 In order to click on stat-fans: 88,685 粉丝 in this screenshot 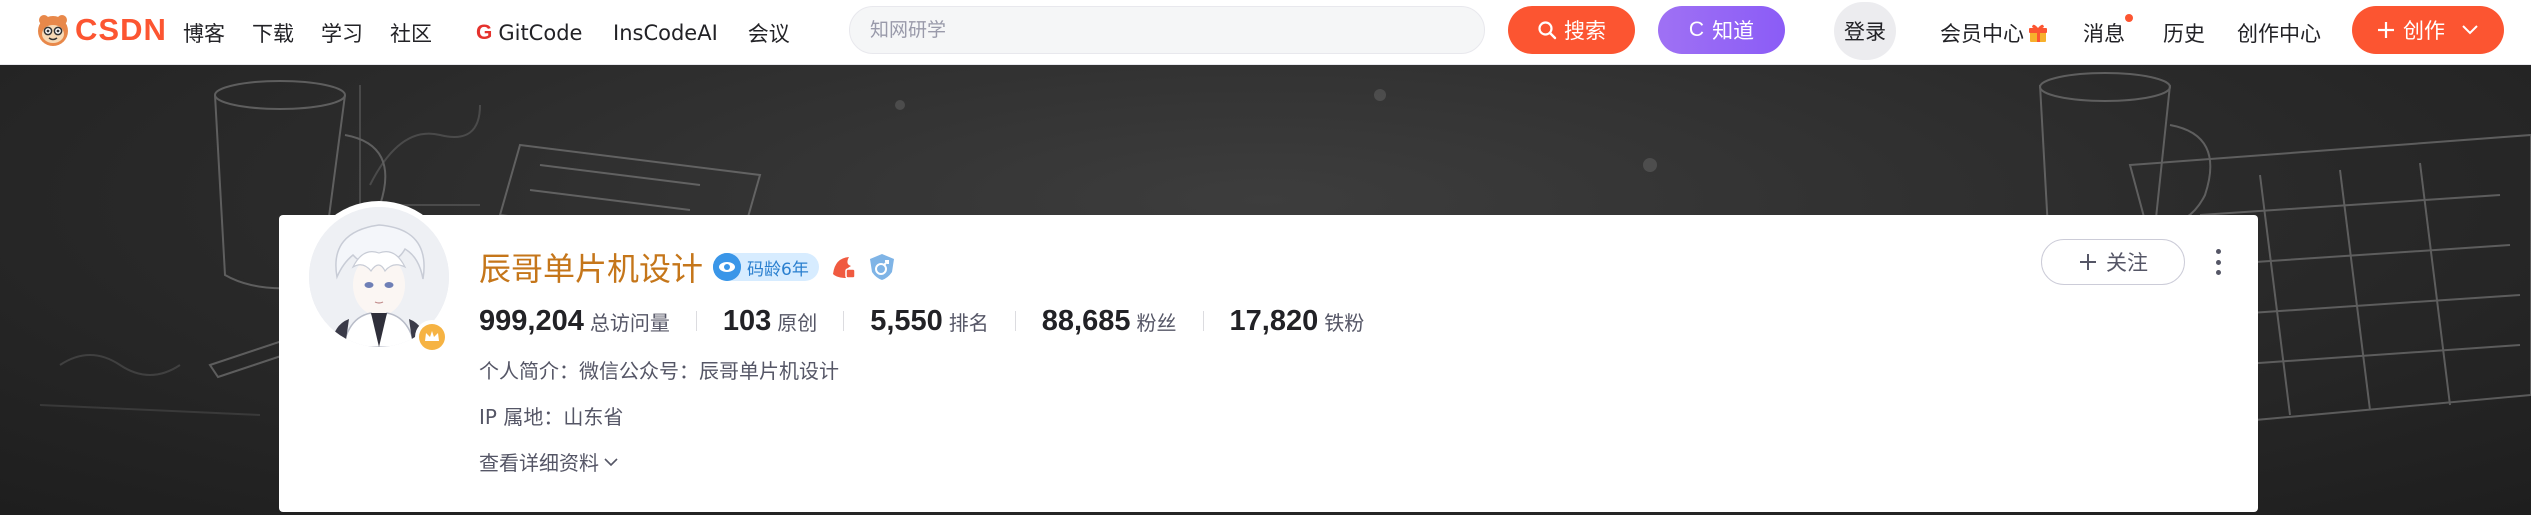, I will do `click(1109, 321)`.